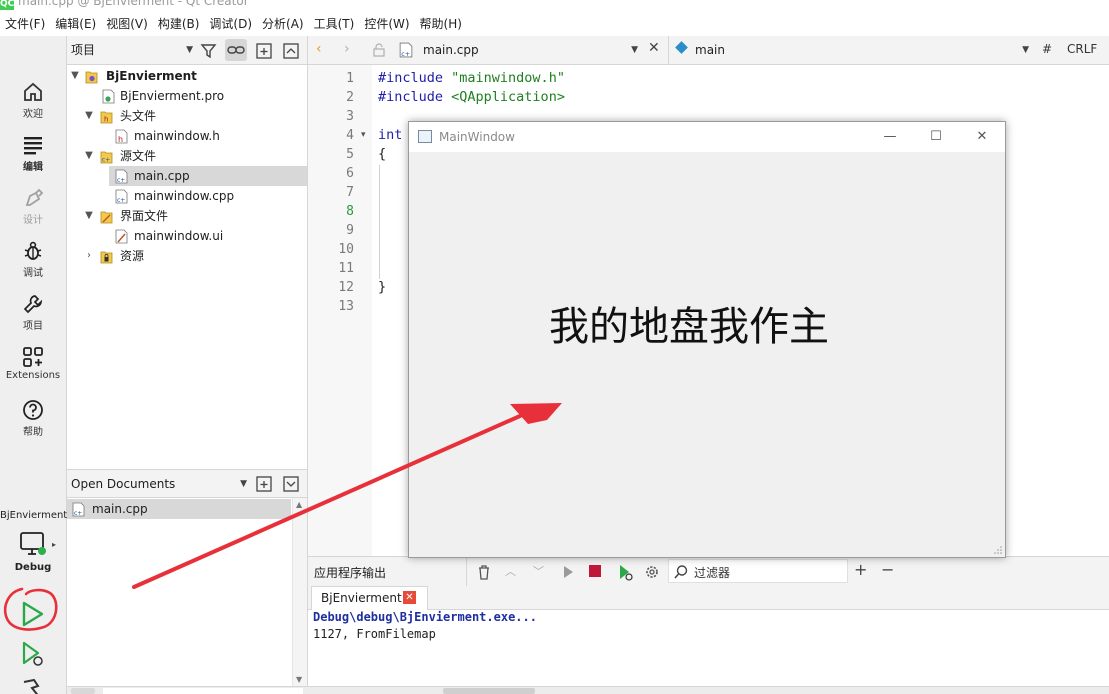  Describe the element at coordinates (127, 24) in the screenshot. I see `menu-view: 视图(V)` at that location.